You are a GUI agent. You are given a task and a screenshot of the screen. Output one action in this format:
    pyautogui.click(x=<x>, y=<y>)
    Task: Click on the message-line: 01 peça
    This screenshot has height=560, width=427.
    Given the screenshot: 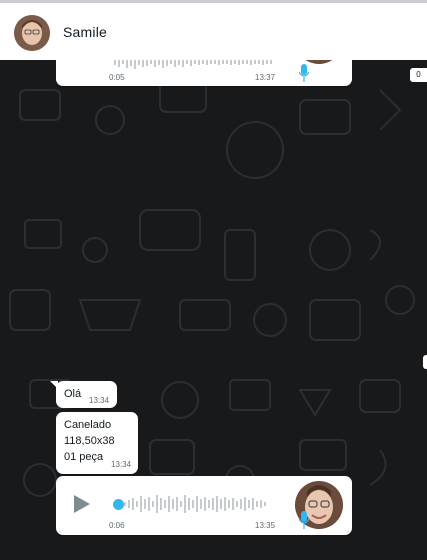 What is the action you would take?
    pyautogui.click(x=84, y=457)
    